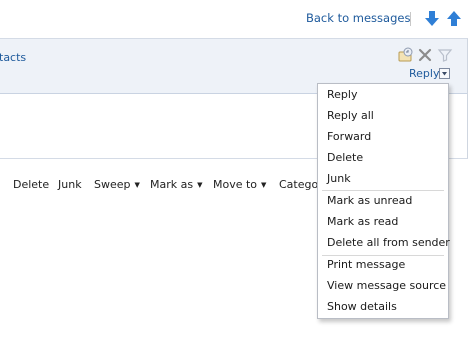  Describe the element at coordinates (342, 95) in the screenshot. I see `menu-item-reply: Reply` at that location.